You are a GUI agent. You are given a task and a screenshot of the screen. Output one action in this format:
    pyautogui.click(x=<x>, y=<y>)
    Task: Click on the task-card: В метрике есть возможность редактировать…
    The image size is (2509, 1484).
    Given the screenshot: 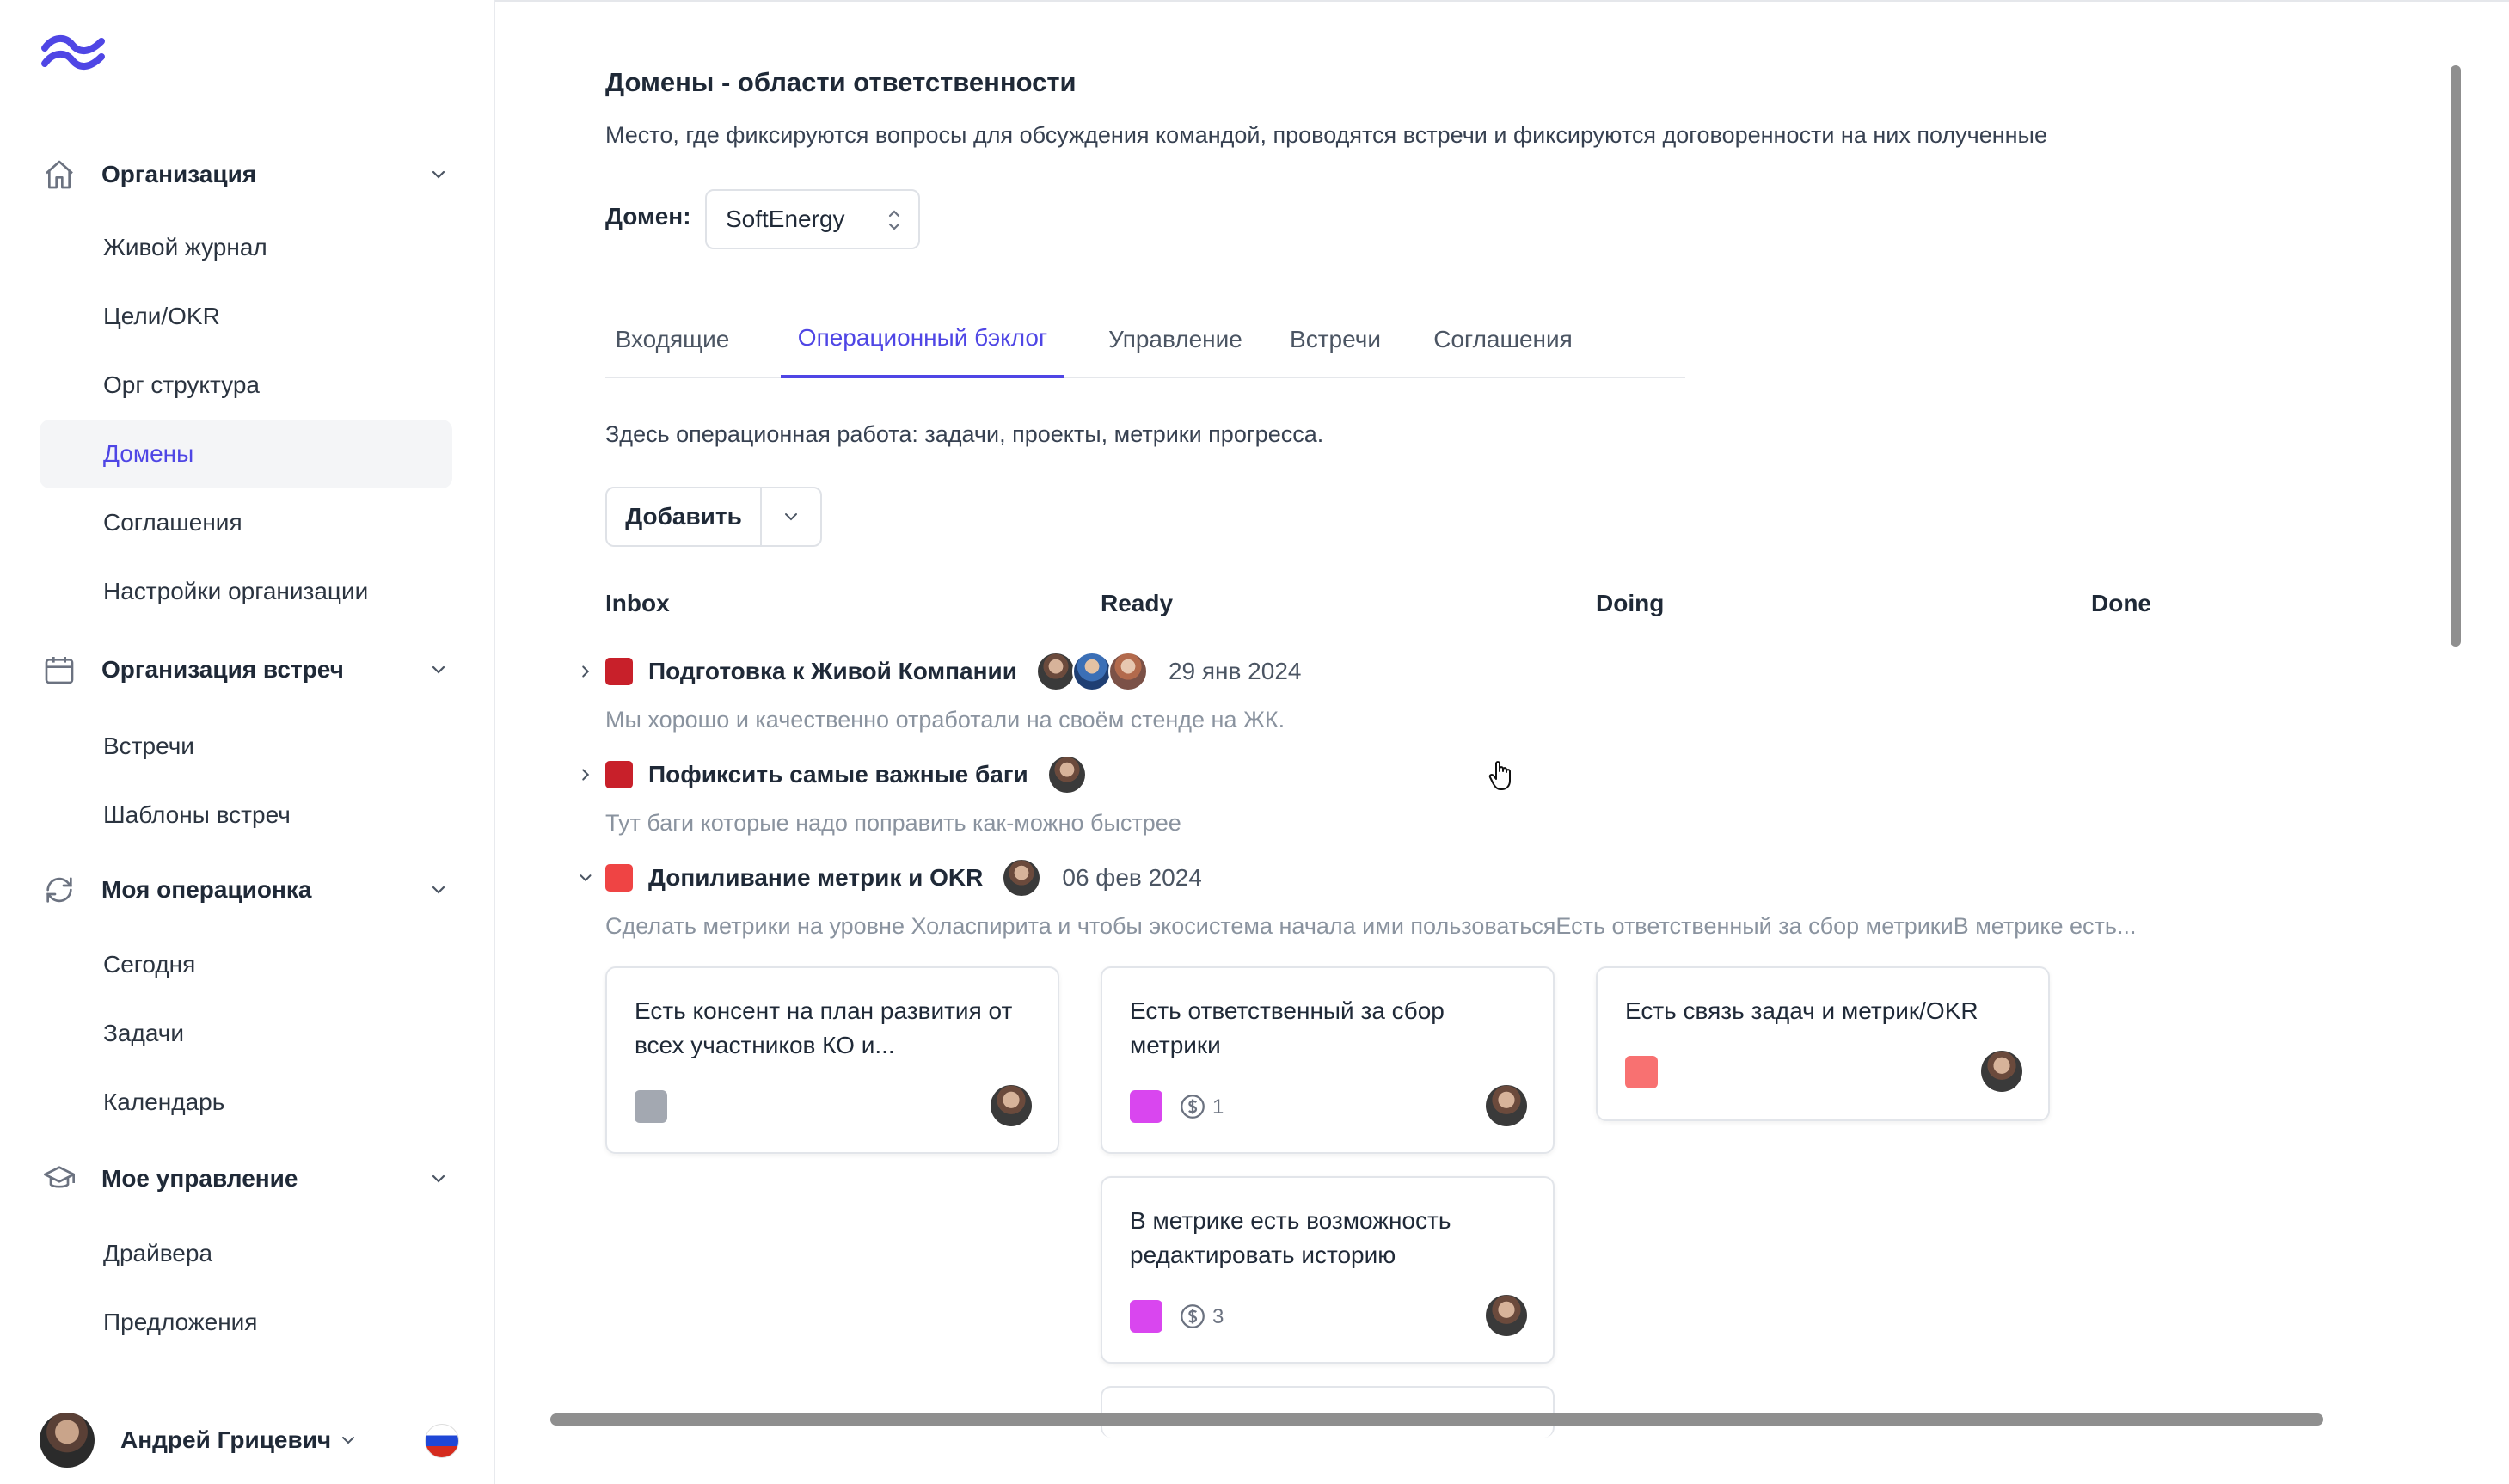 What is the action you would take?
    pyautogui.click(x=1328, y=1270)
    